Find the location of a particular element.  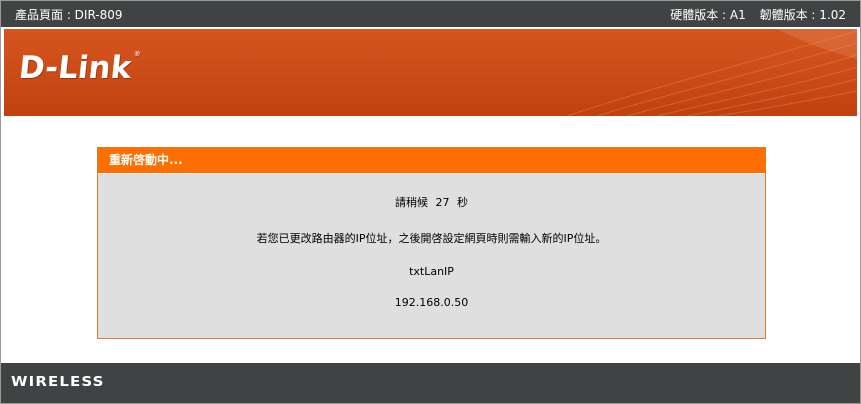

ip-change-notice: 若您已更改路由器的IP位址，之後開啓設定網頁時則需輸入新的IP位址。 is located at coordinates (431, 238).